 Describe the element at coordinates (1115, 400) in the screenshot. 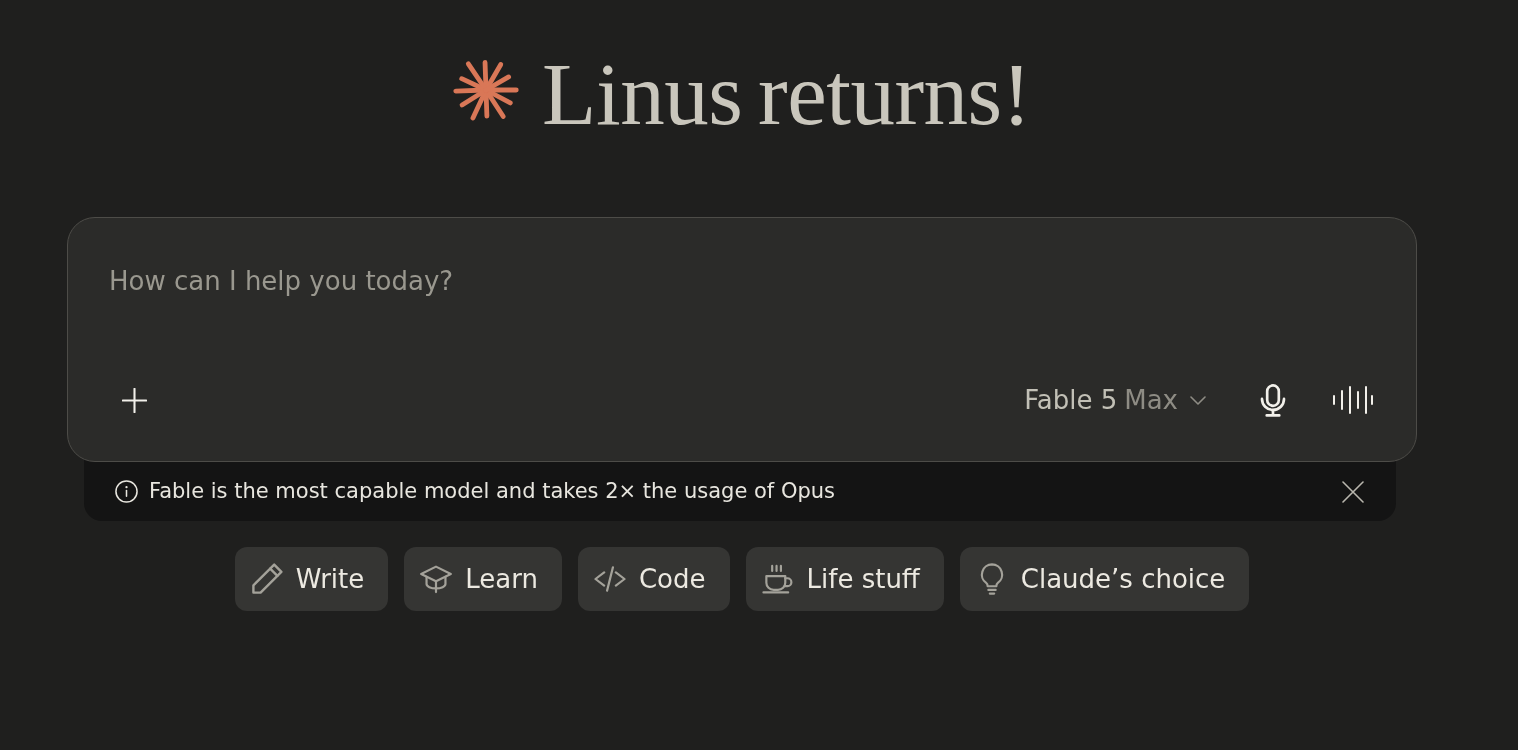

I see `model-selector: Fable 5 Max` at that location.